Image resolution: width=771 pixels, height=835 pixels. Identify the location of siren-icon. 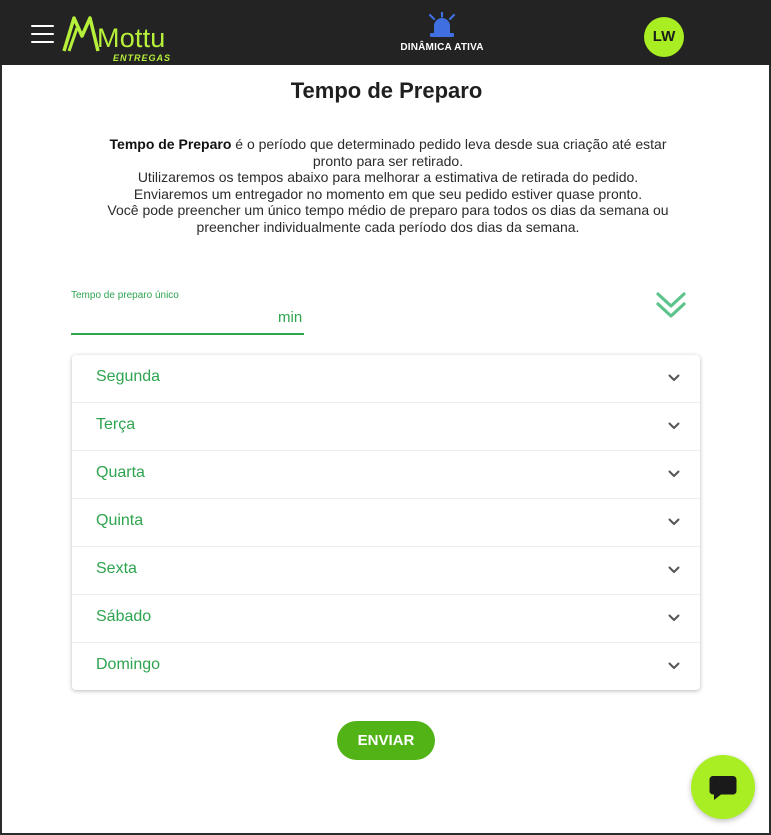
(442, 24).